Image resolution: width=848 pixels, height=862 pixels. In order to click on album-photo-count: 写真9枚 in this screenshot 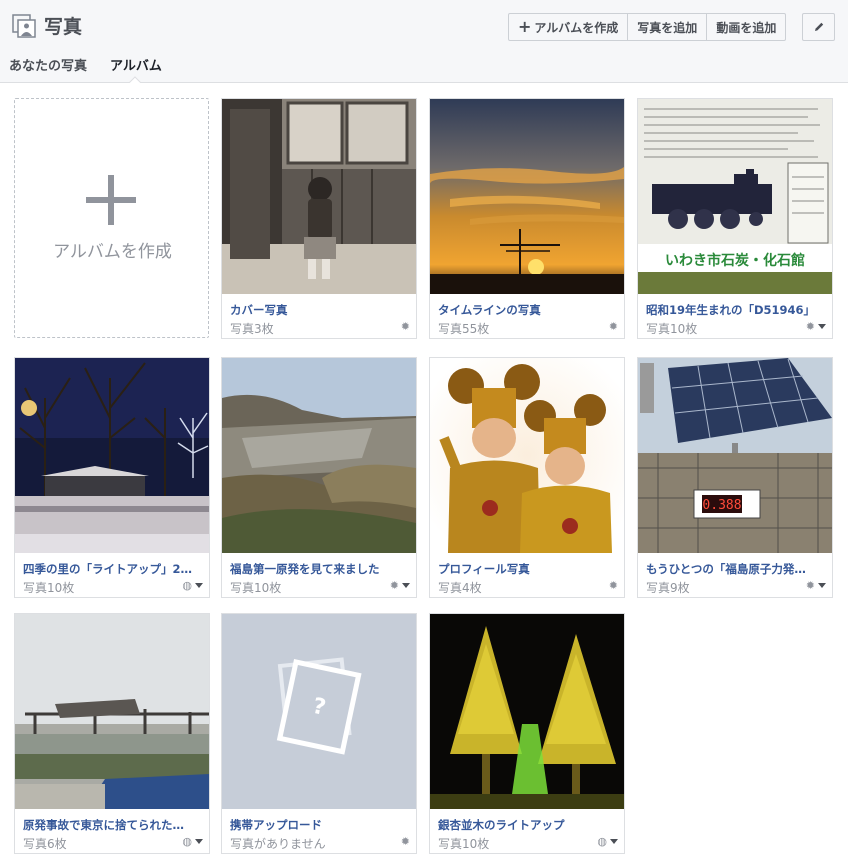, I will do `click(668, 588)`.